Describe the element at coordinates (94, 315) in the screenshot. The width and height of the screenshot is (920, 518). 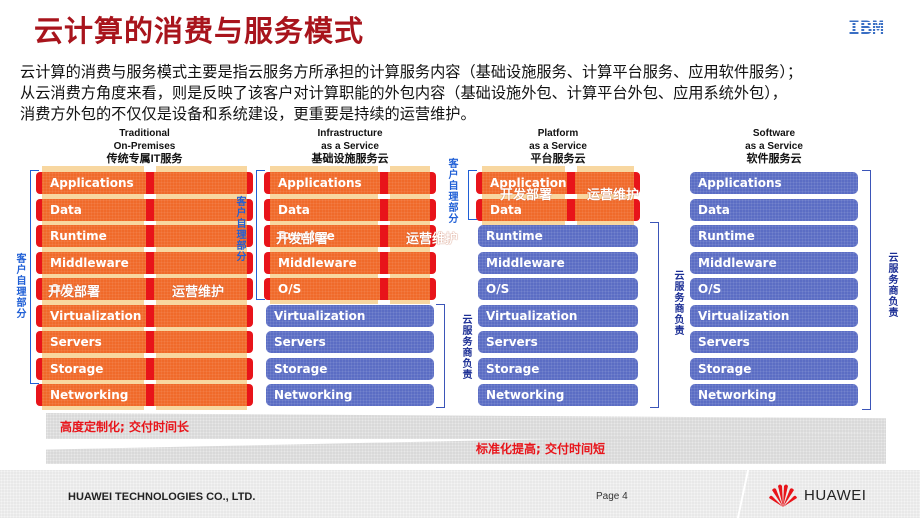
I see `layer-block-customer: Virtualization` at that location.